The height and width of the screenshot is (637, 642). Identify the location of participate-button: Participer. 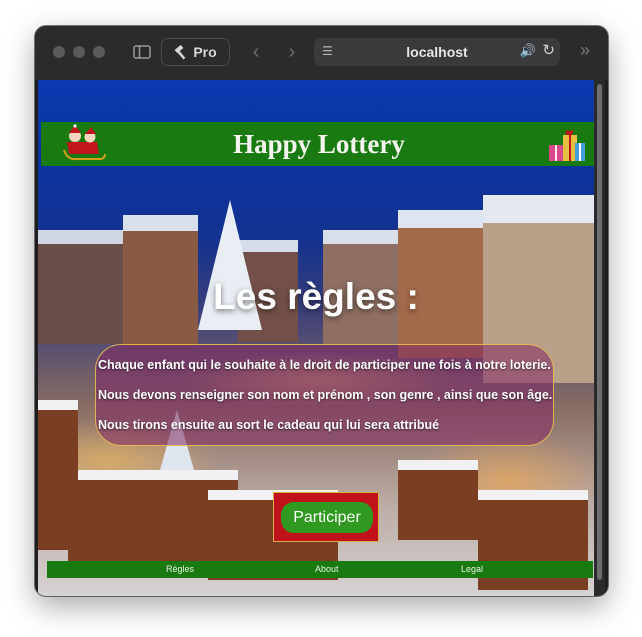
(327, 517).